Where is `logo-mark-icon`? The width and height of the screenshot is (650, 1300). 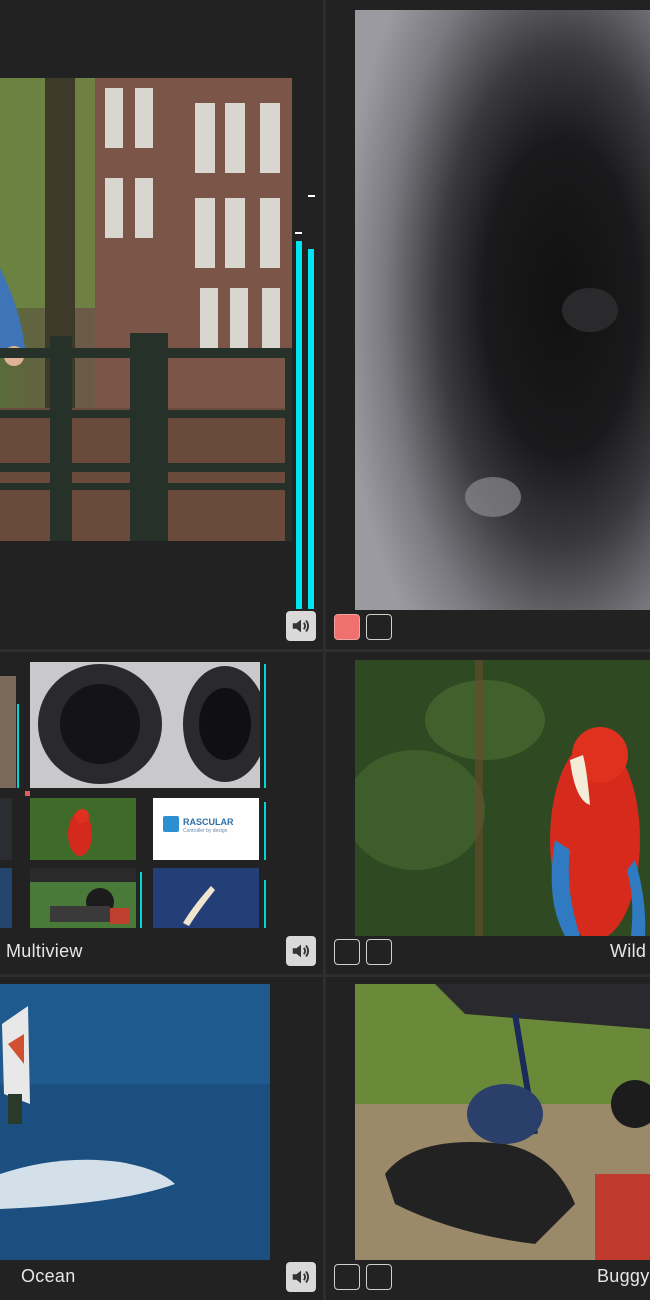
logo-mark-icon is located at coordinates (171, 824).